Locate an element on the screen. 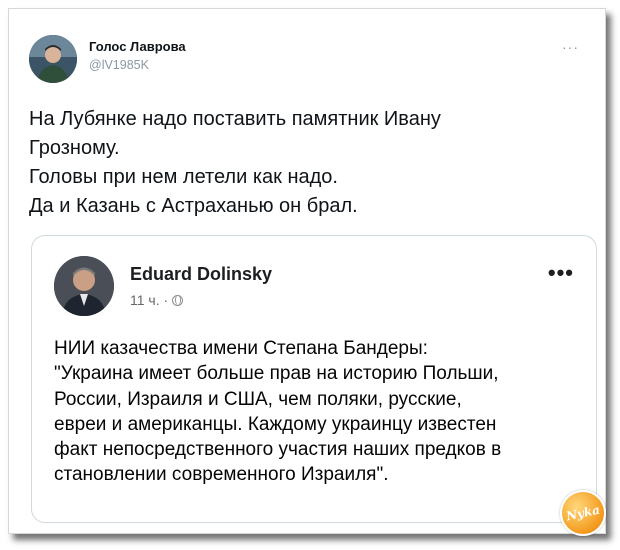 The image size is (620, 550). avatar is located at coordinates (53, 59).